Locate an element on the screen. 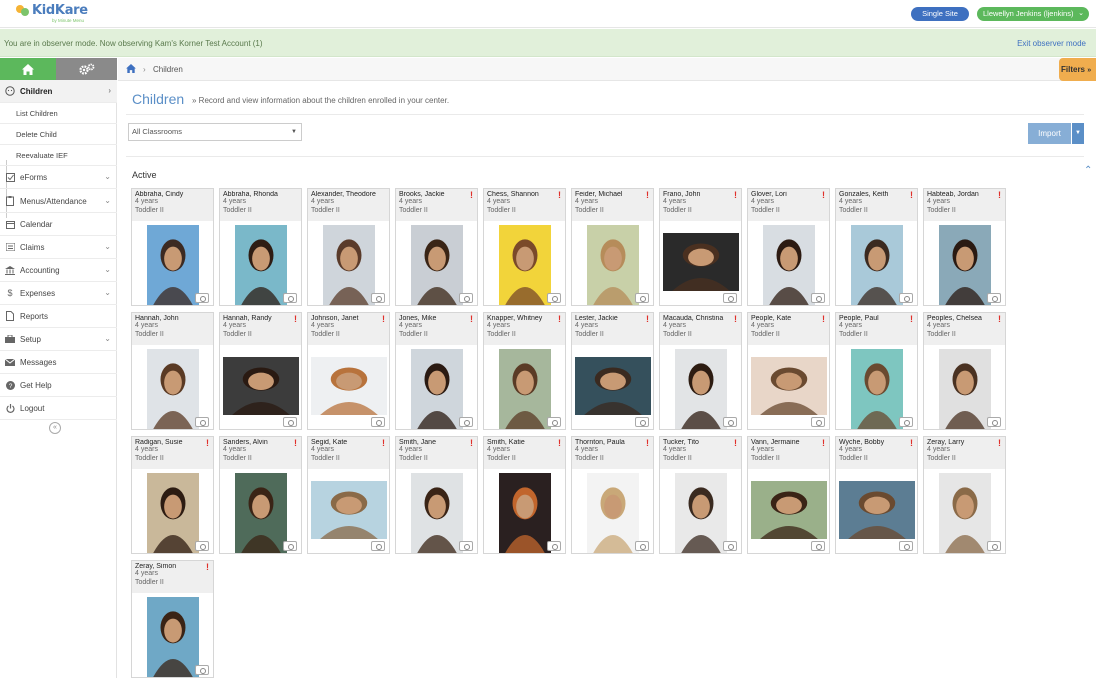 This screenshot has width=1096, height=678. child-card: Tucker, Tito 4 years Toddler II! is located at coordinates (700, 495).